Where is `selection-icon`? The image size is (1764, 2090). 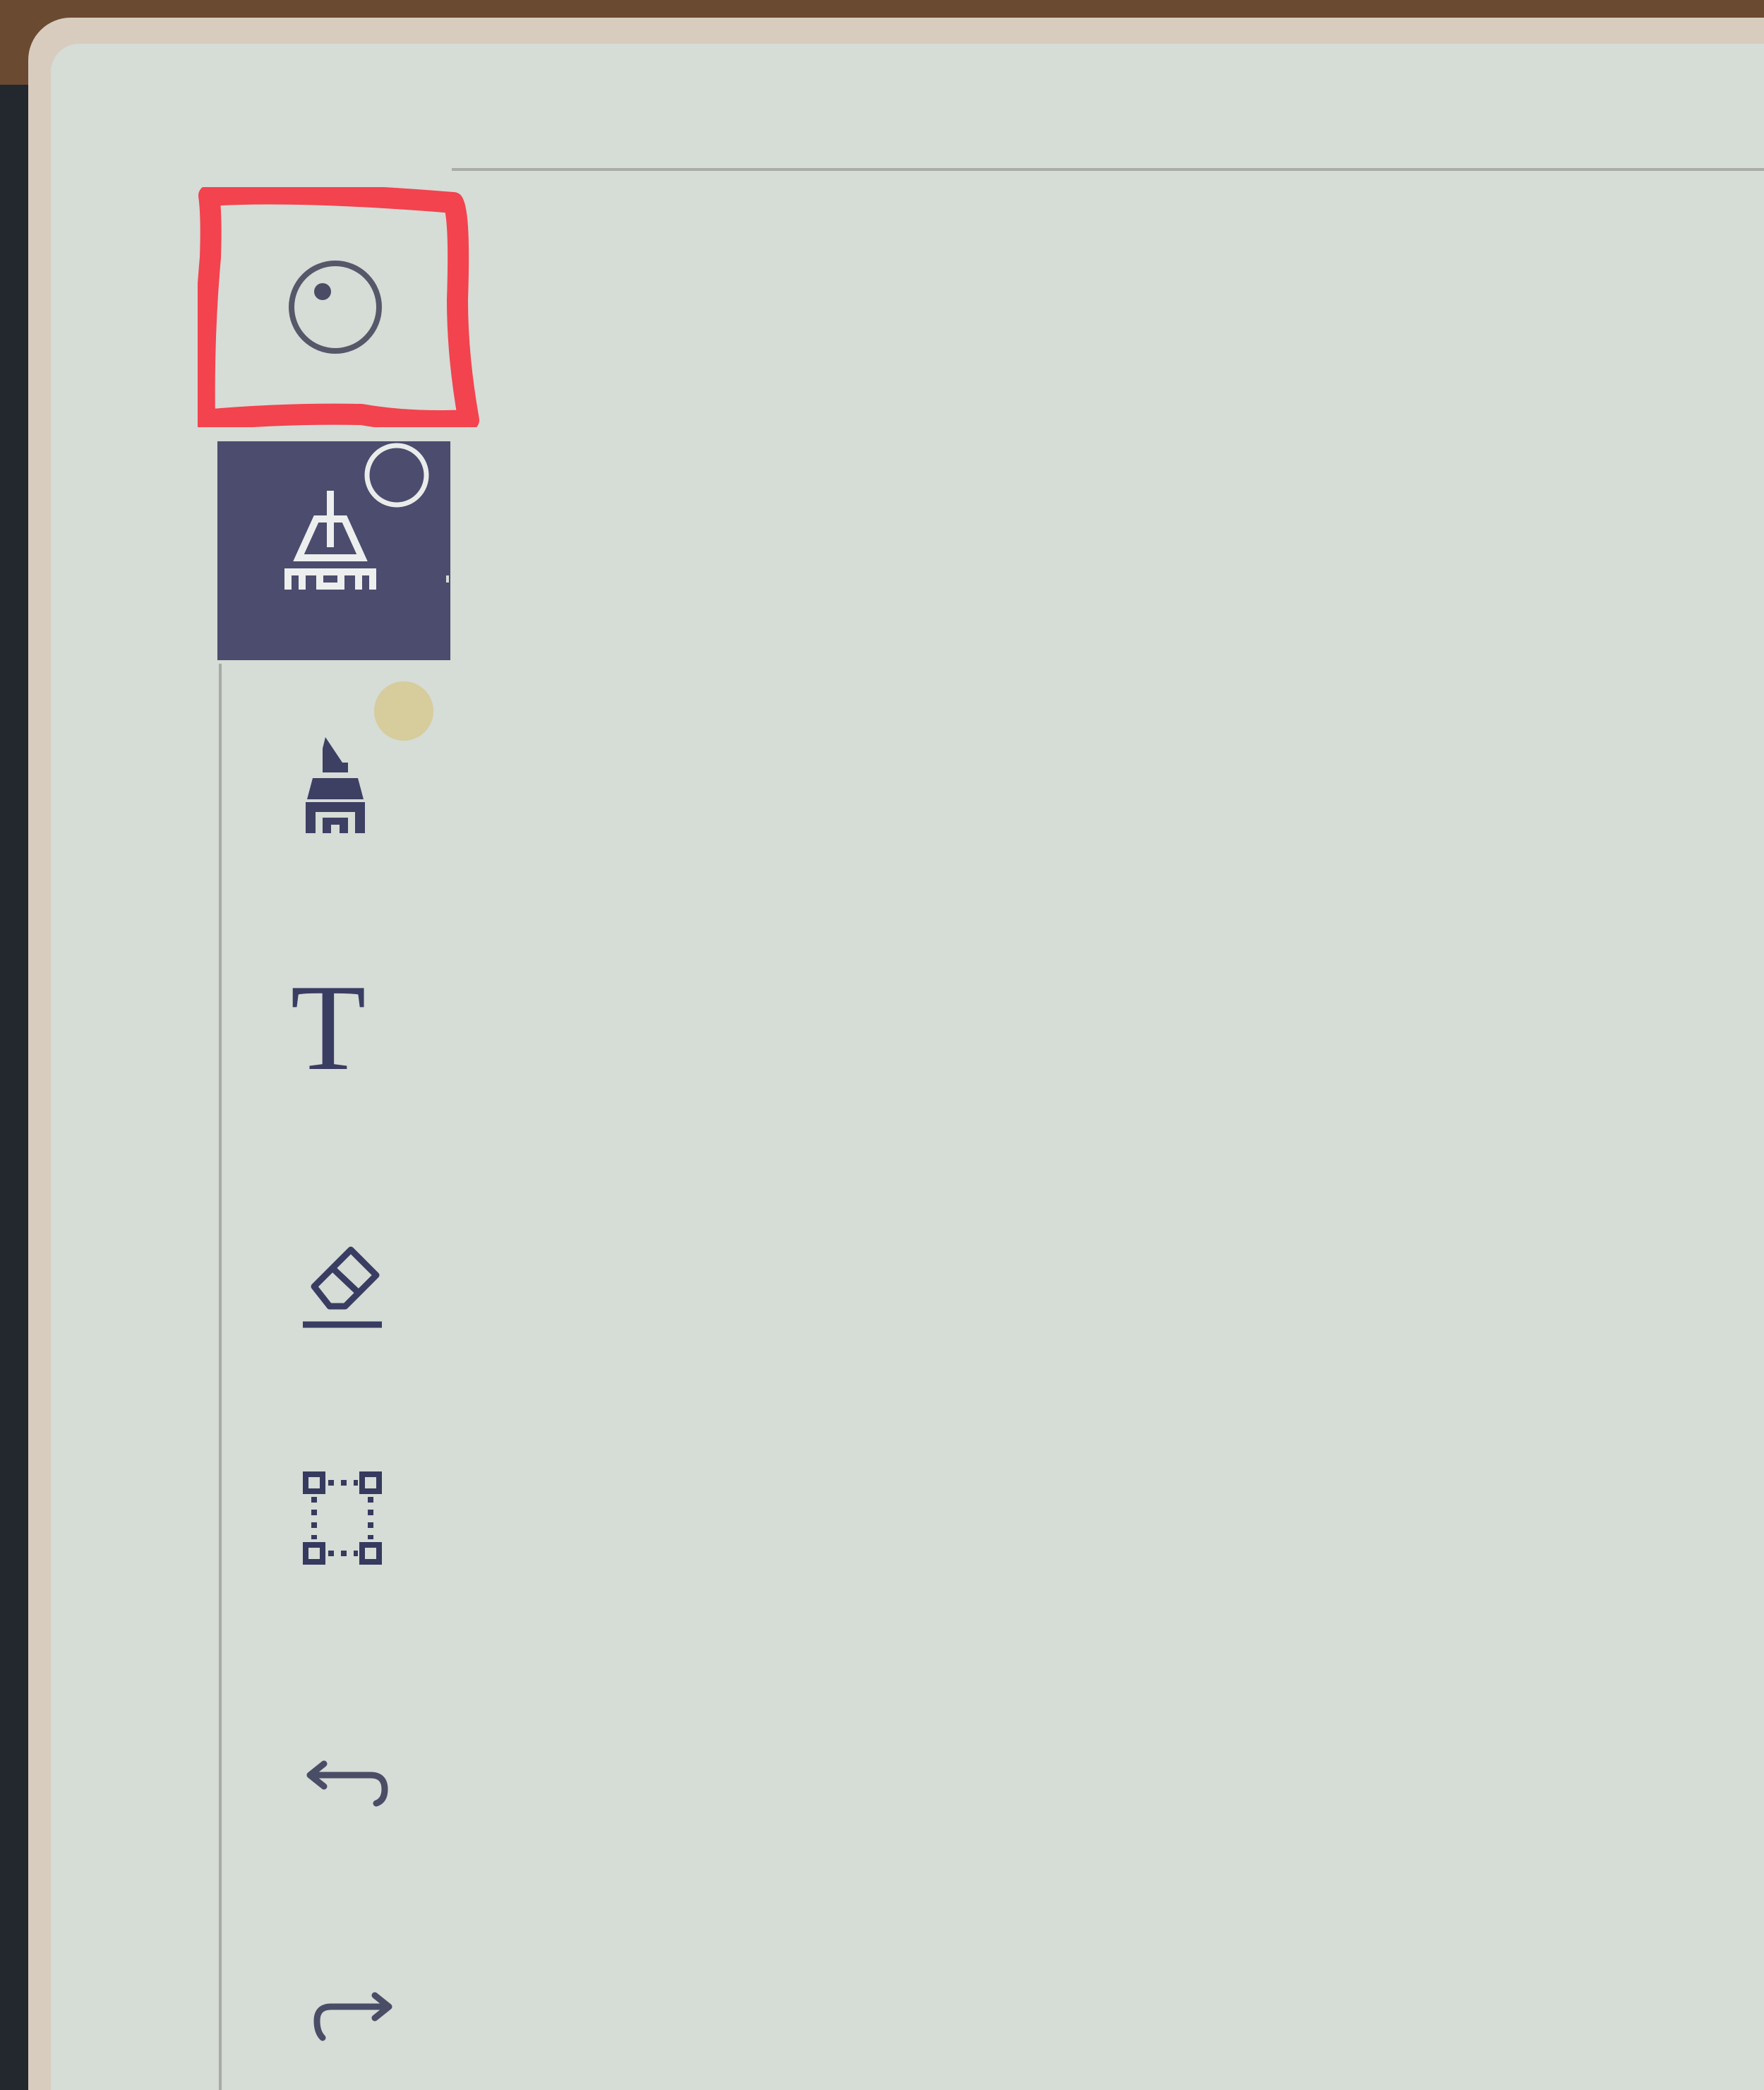
selection-icon is located at coordinates (343, 1518).